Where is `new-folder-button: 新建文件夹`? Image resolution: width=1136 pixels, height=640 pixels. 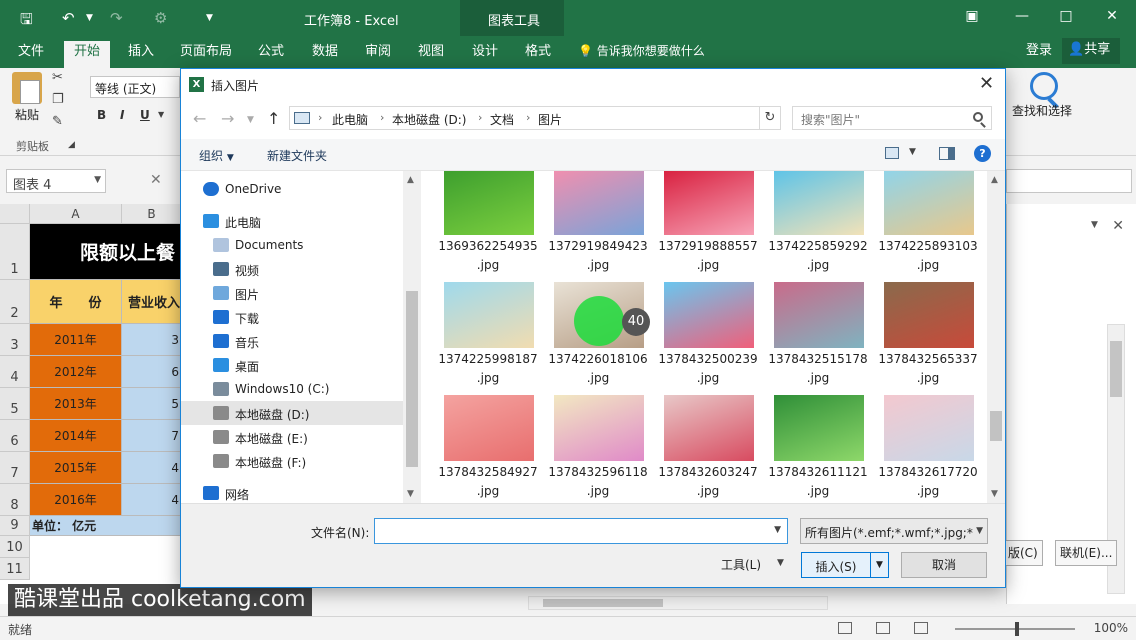
new-folder-button: 新建文件夹 is located at coordinates (297, 155).